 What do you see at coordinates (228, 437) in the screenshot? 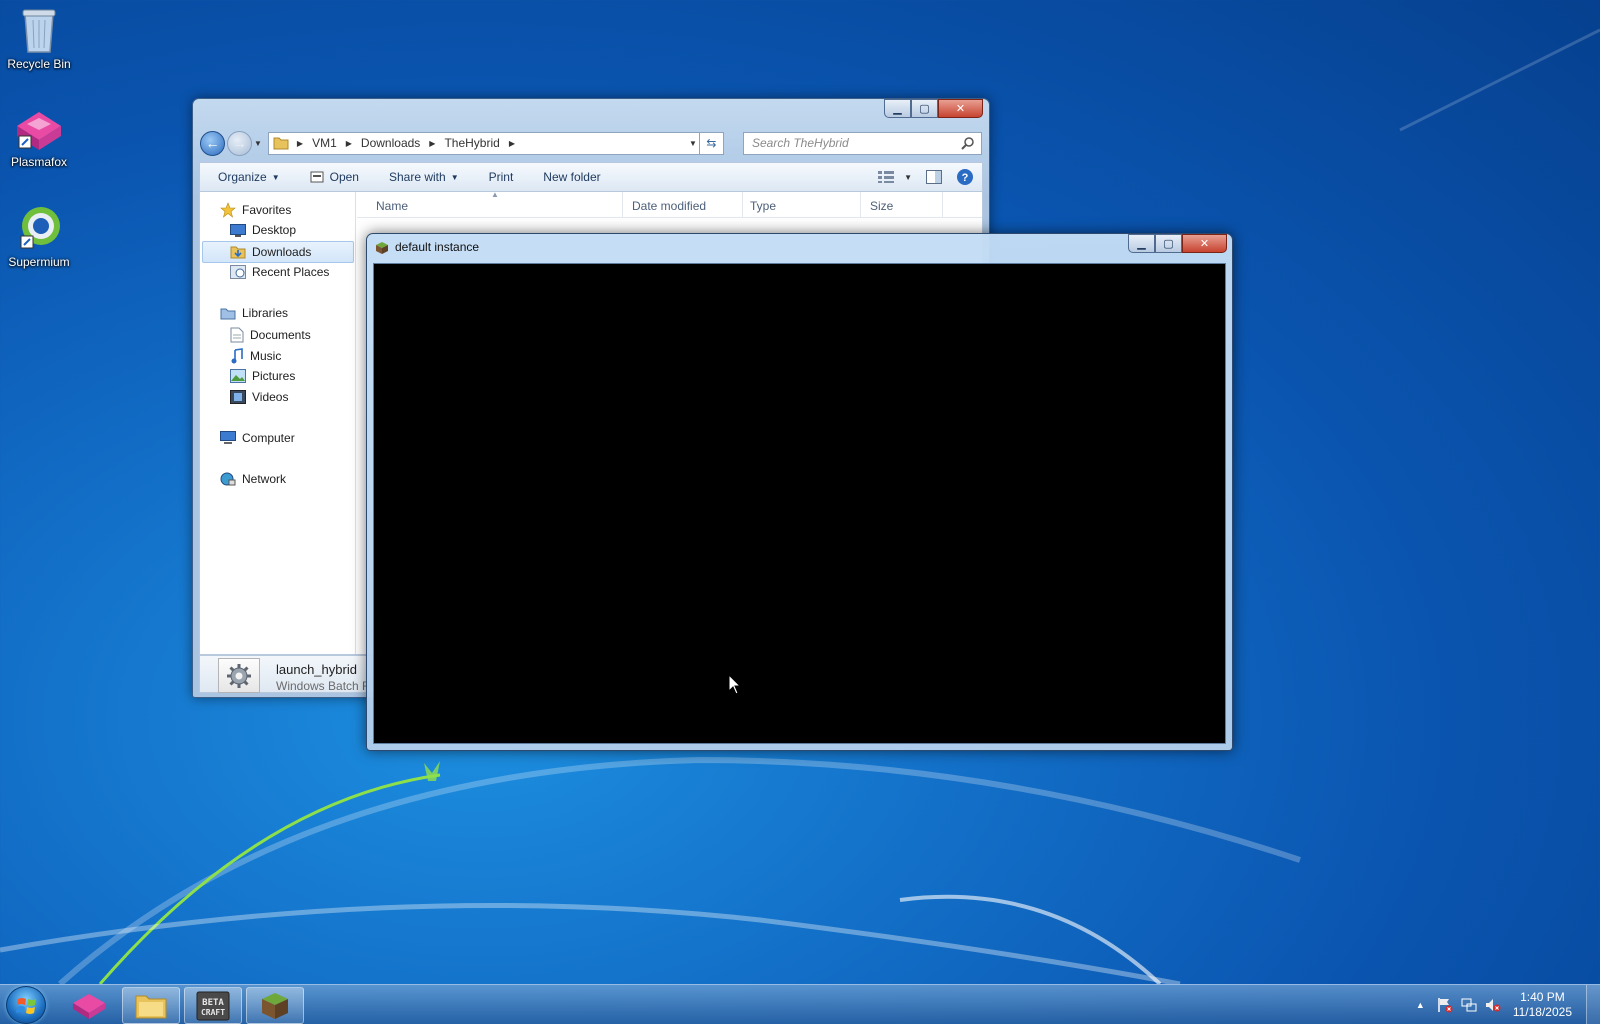
I see `computer-icon` at bounding box center [228, 437].